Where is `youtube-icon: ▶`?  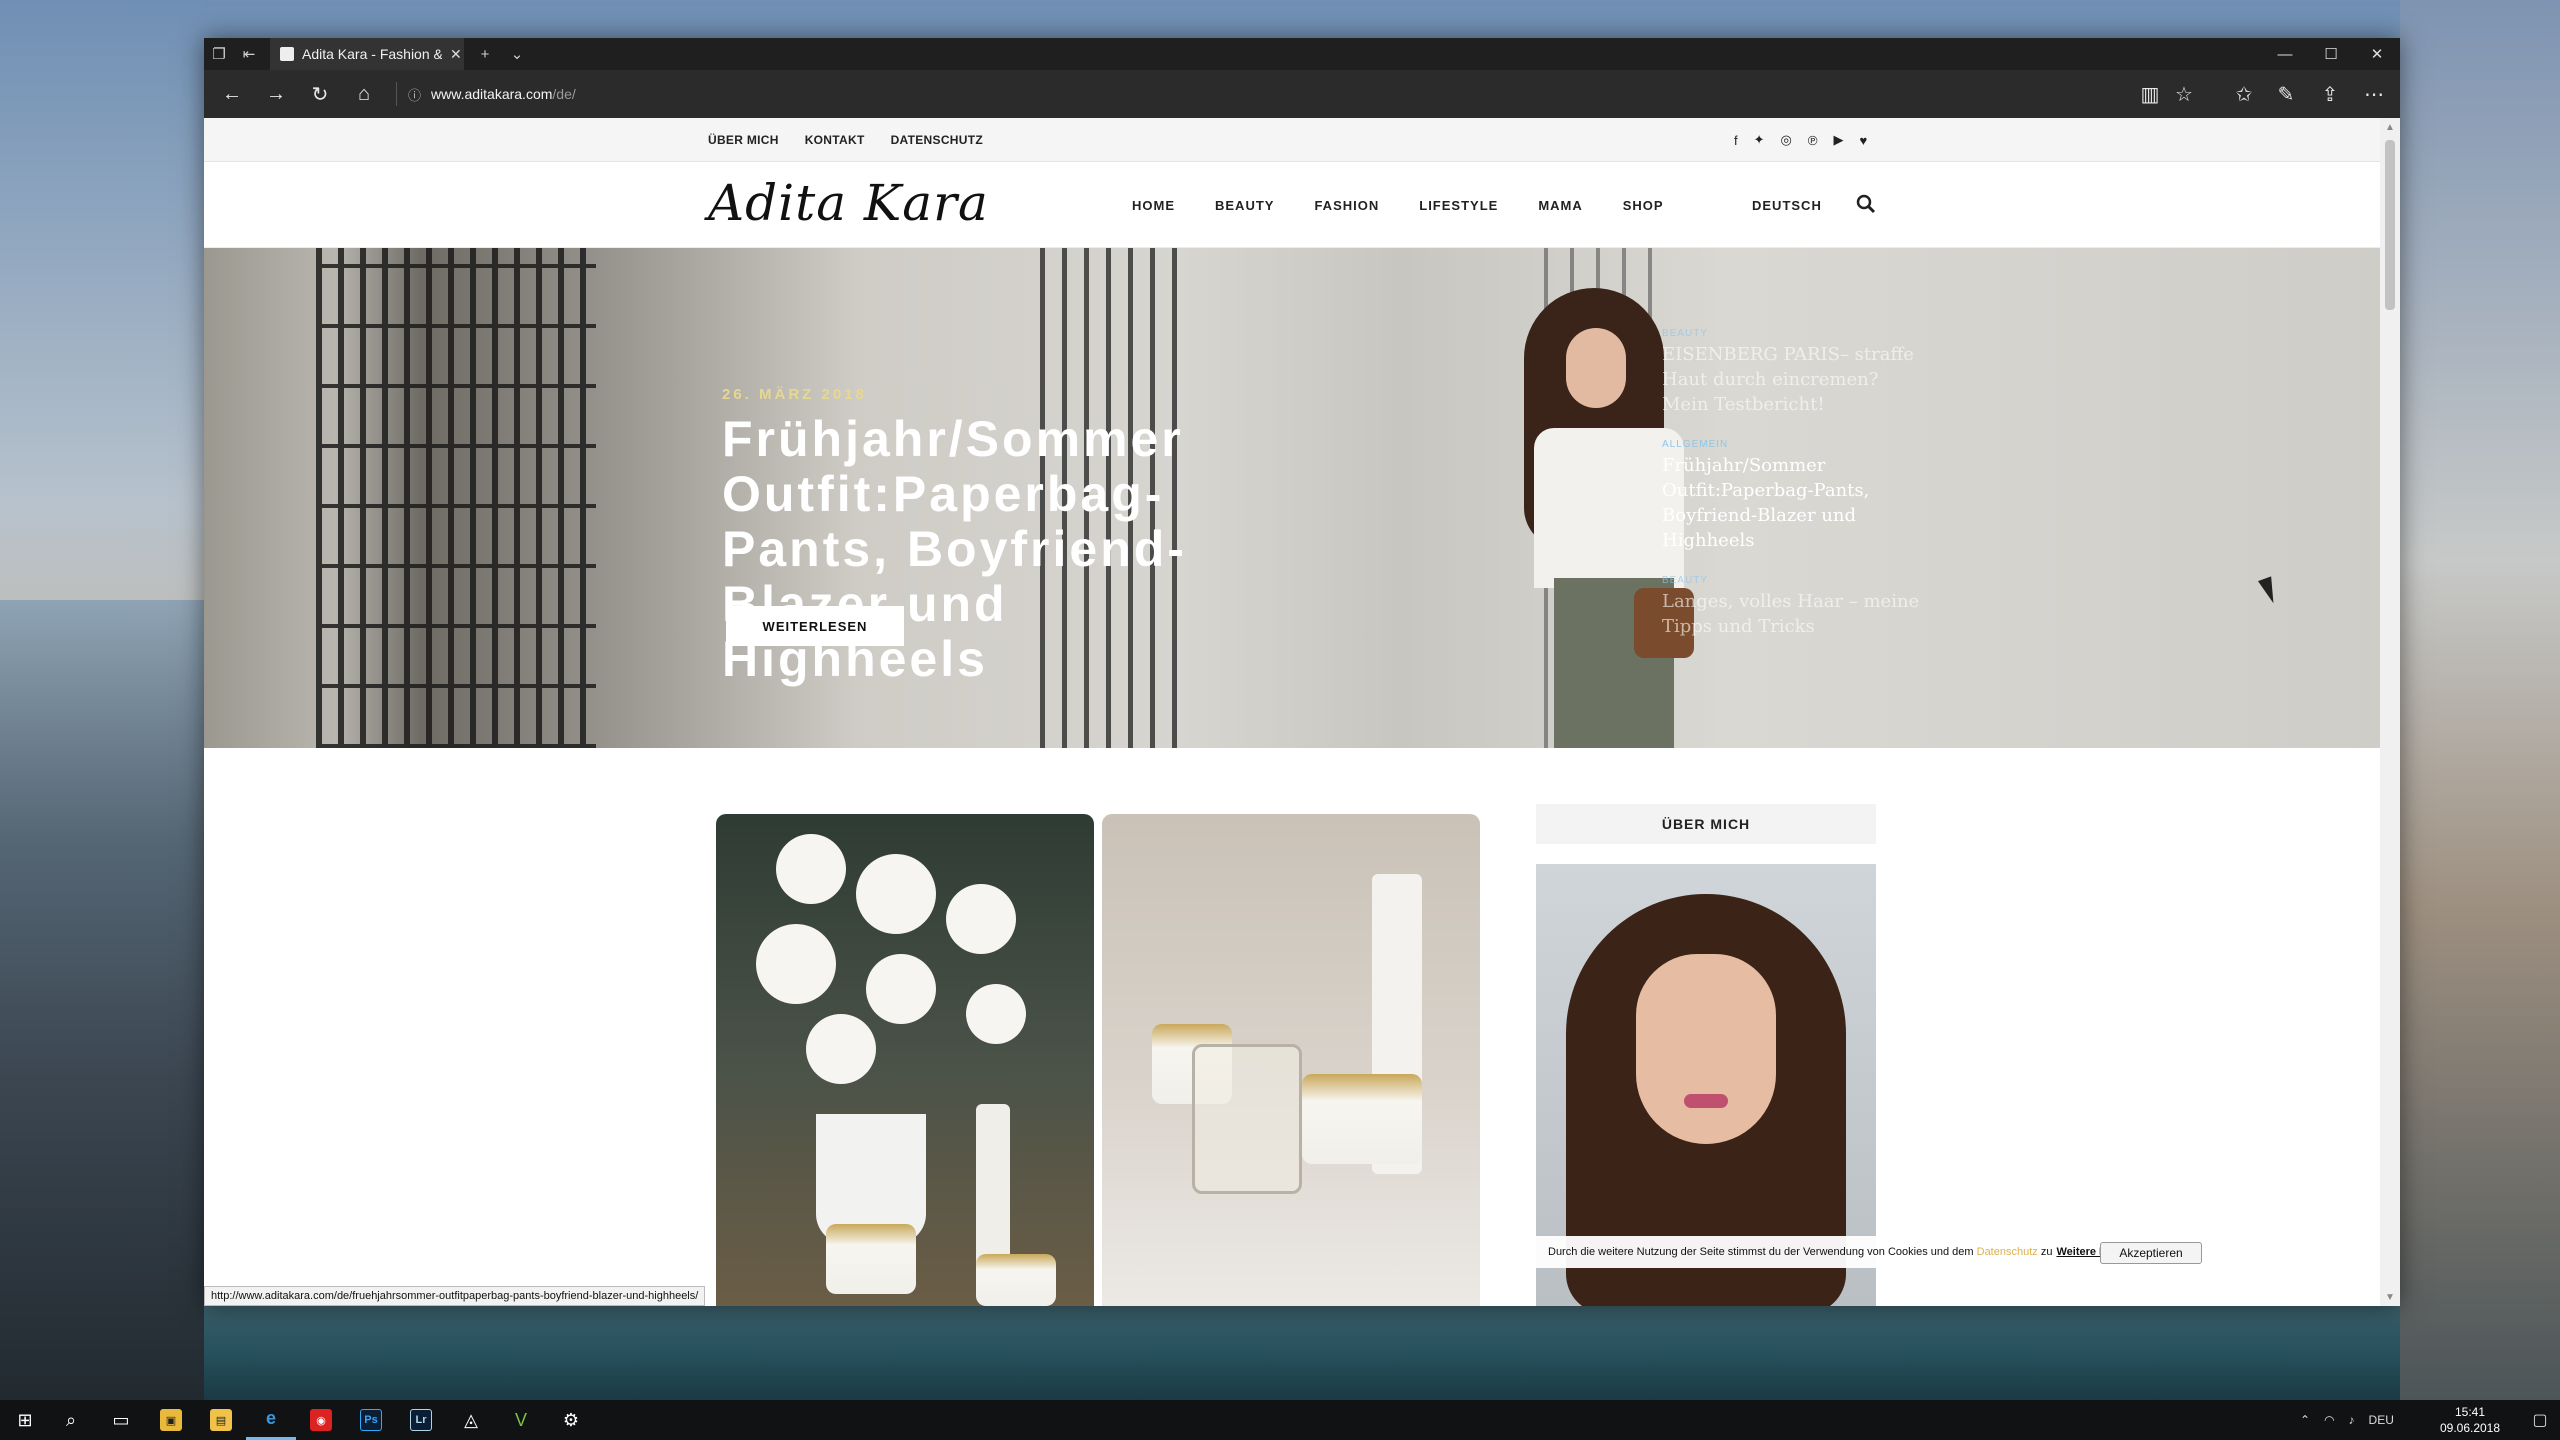 youtube-icon: ▶ is located at coordinates (1838, 140).